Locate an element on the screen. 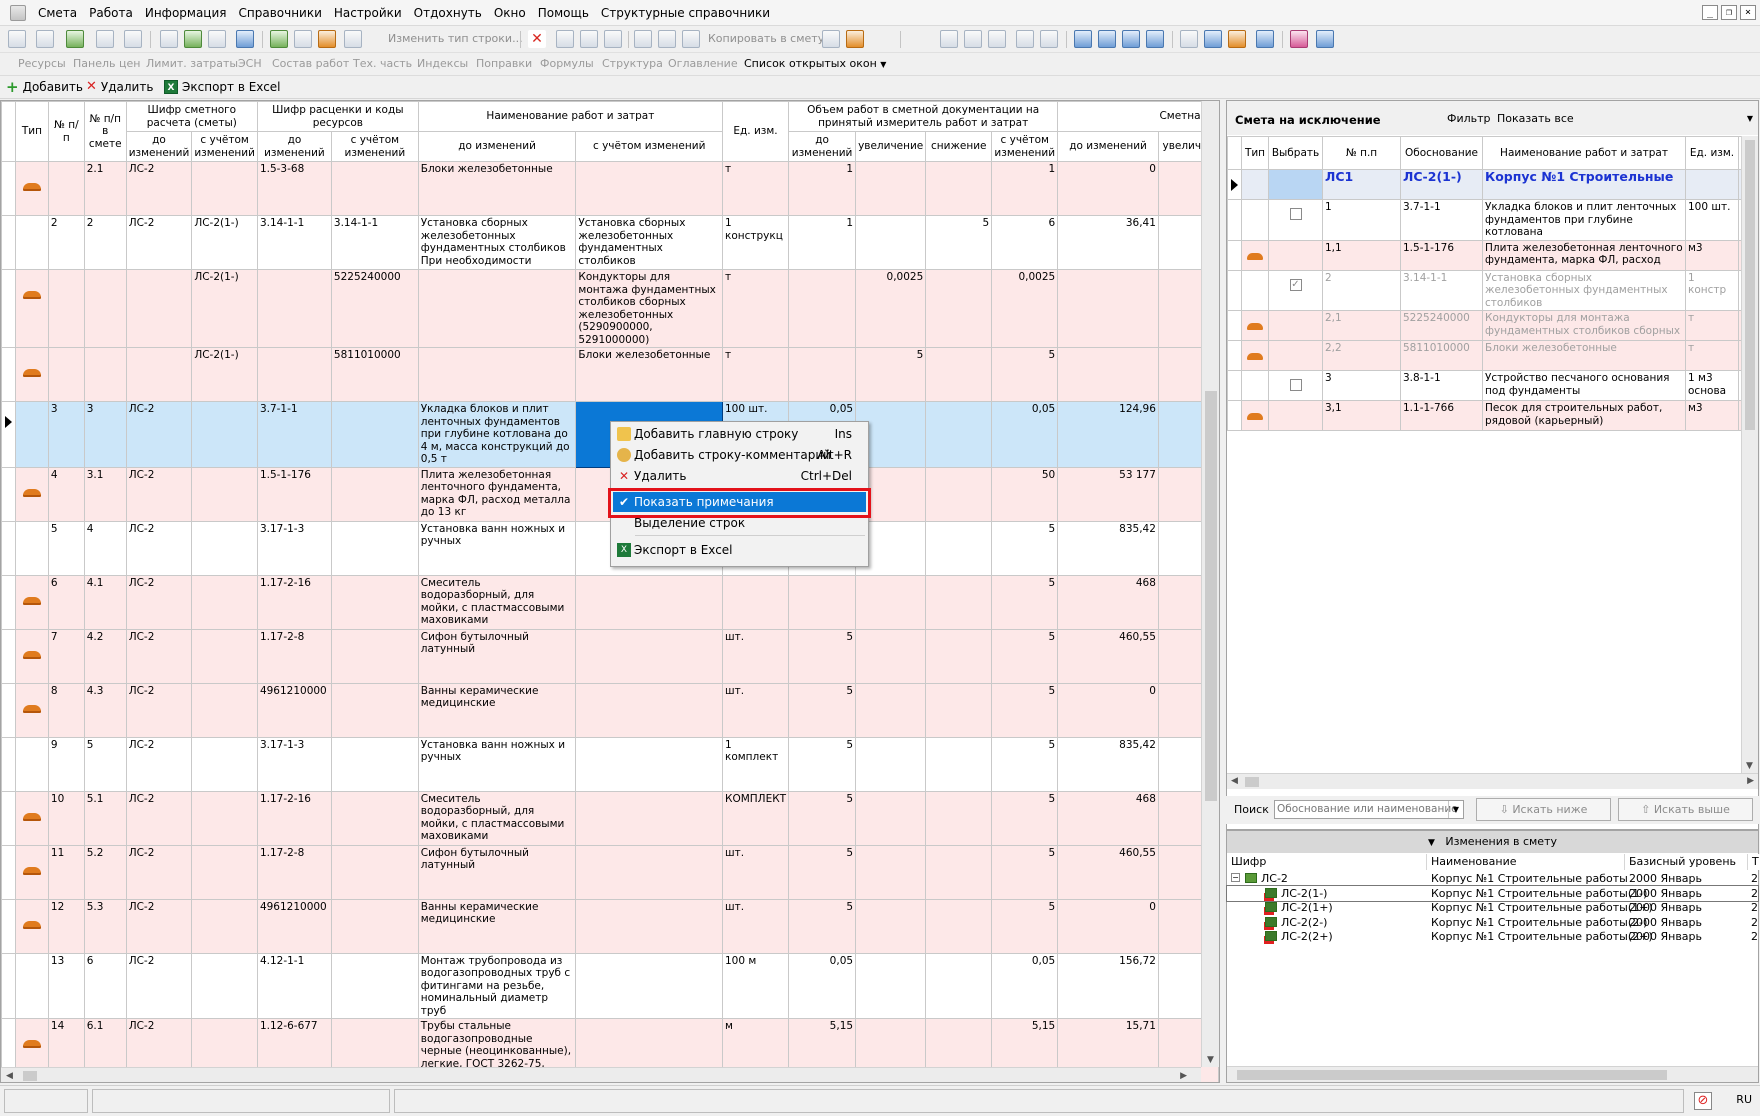  header-volume-decrease: снижение is located at coordinates (959, 146).